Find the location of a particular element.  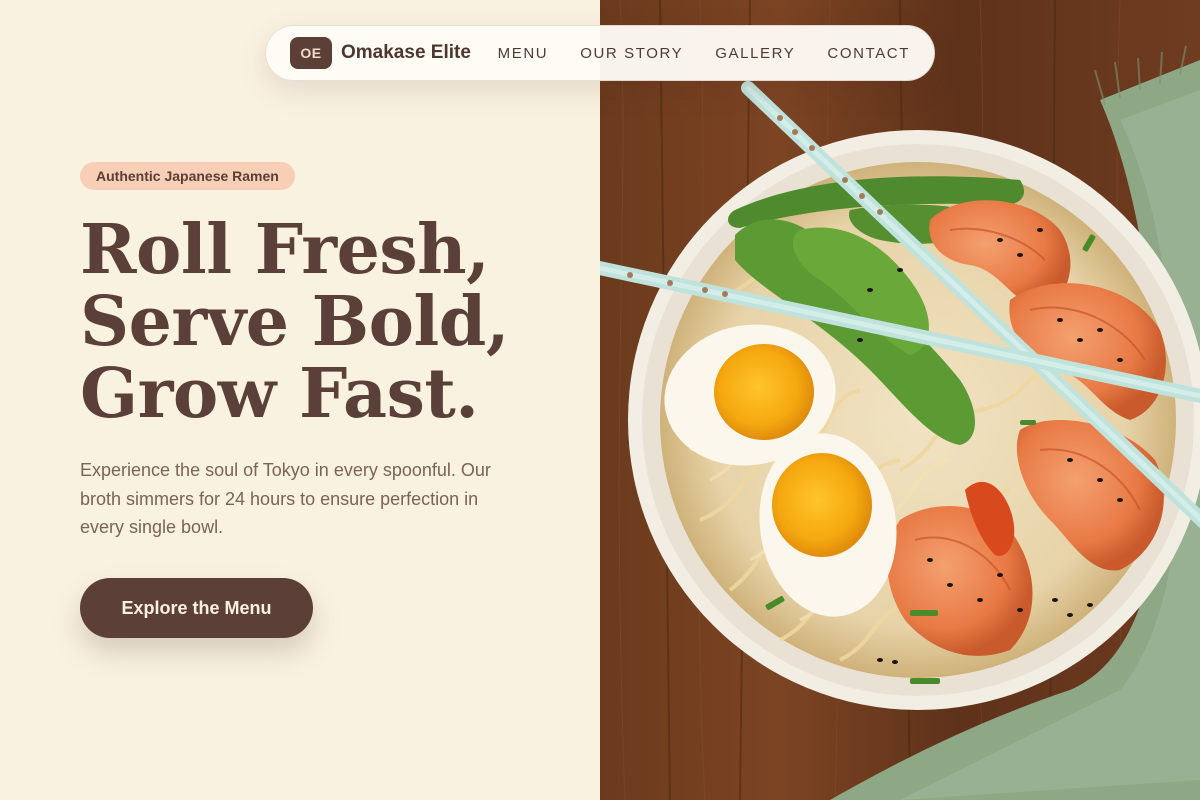

brand-name: Omakase Elite is located at coordinates (406, 53).